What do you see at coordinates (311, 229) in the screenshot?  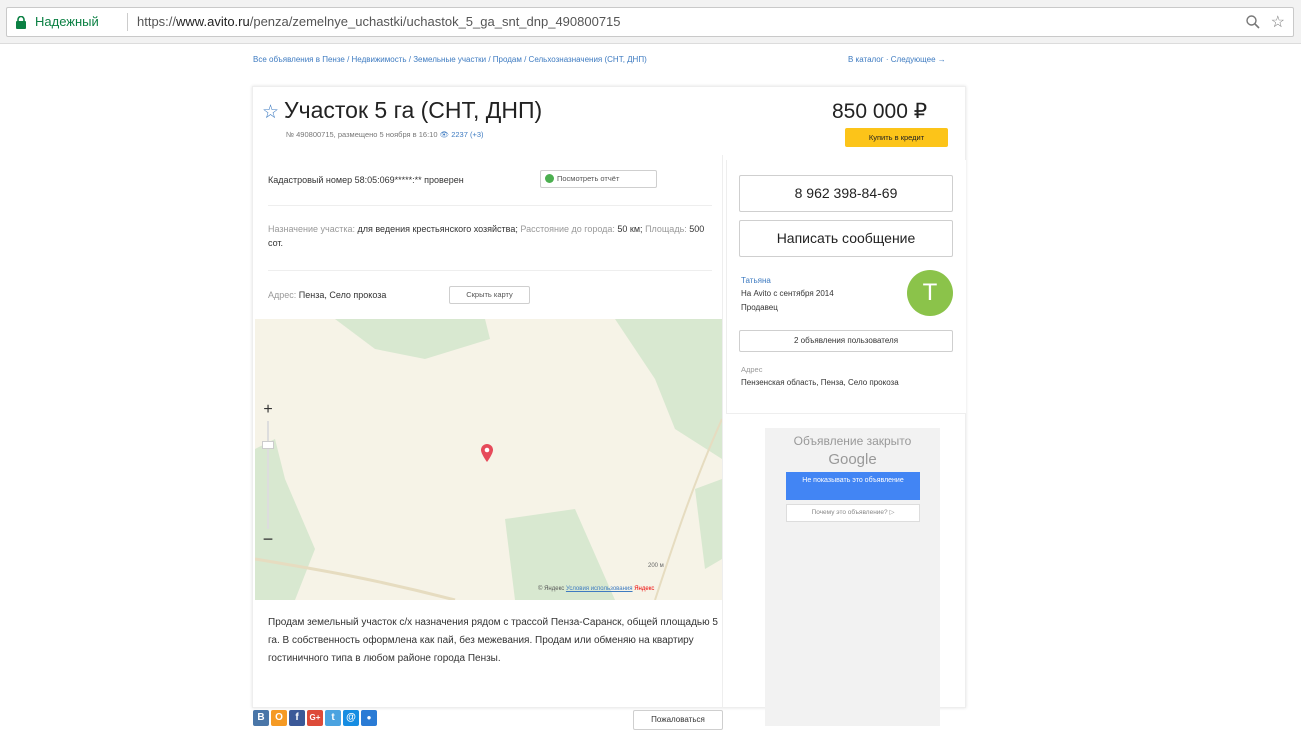 I see `purpose-label: Назначение участка:` at bounding box center [311, 229].